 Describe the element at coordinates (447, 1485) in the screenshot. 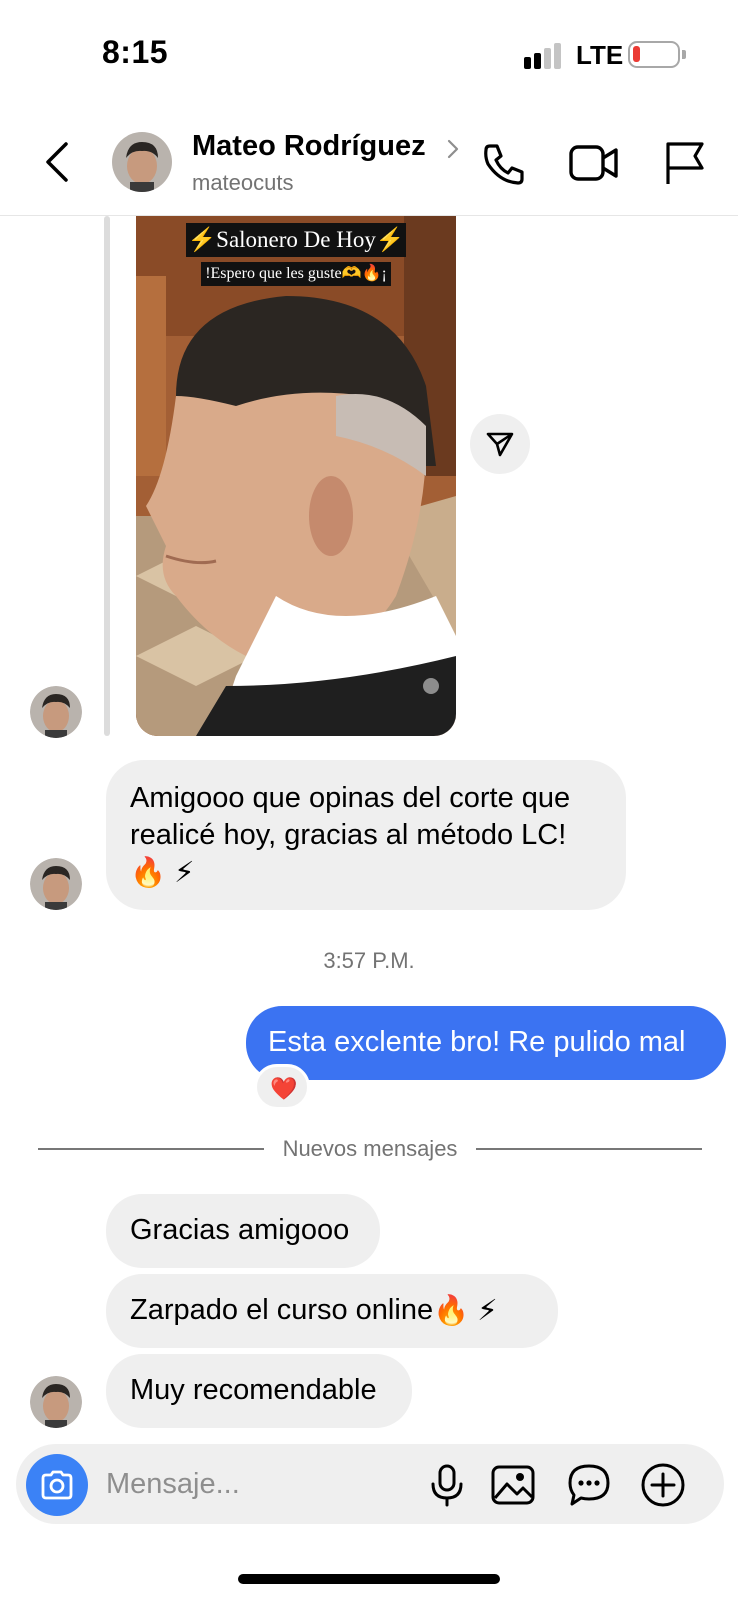

I see `microphone-icon` at that location.